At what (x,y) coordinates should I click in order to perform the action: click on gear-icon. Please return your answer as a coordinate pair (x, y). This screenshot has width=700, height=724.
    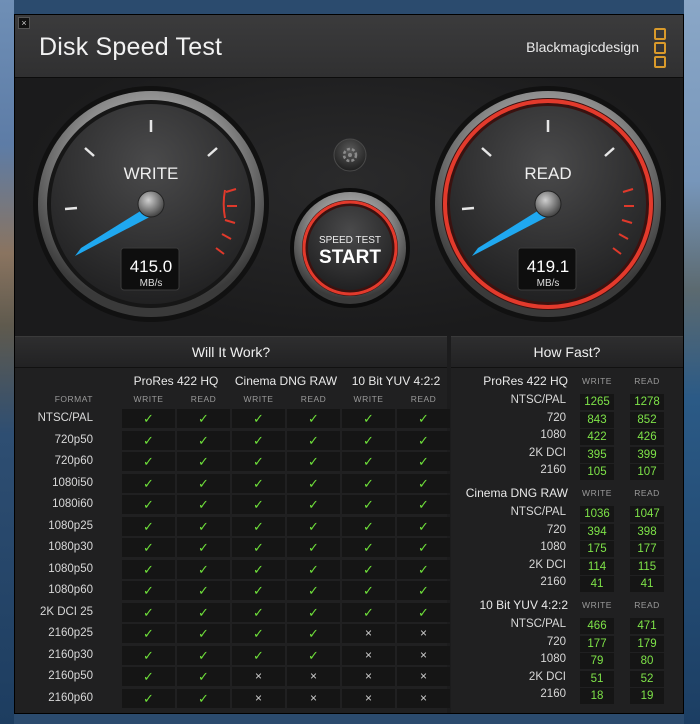
    Looking at the image, I should click on (350, 155).